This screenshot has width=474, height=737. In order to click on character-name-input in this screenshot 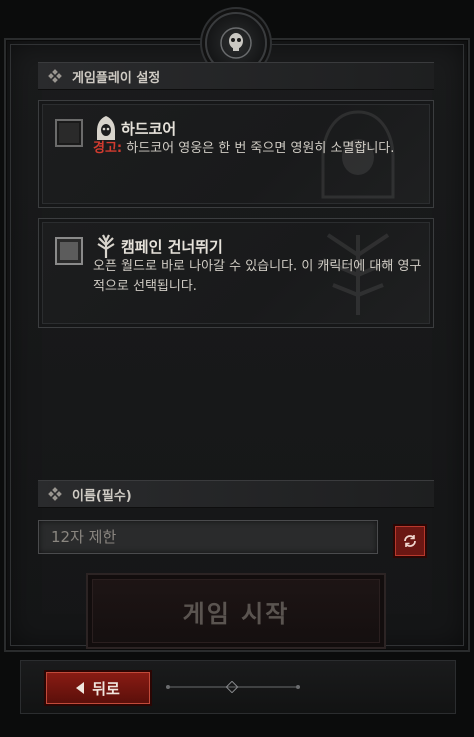, I will do `click(208, 537)`.